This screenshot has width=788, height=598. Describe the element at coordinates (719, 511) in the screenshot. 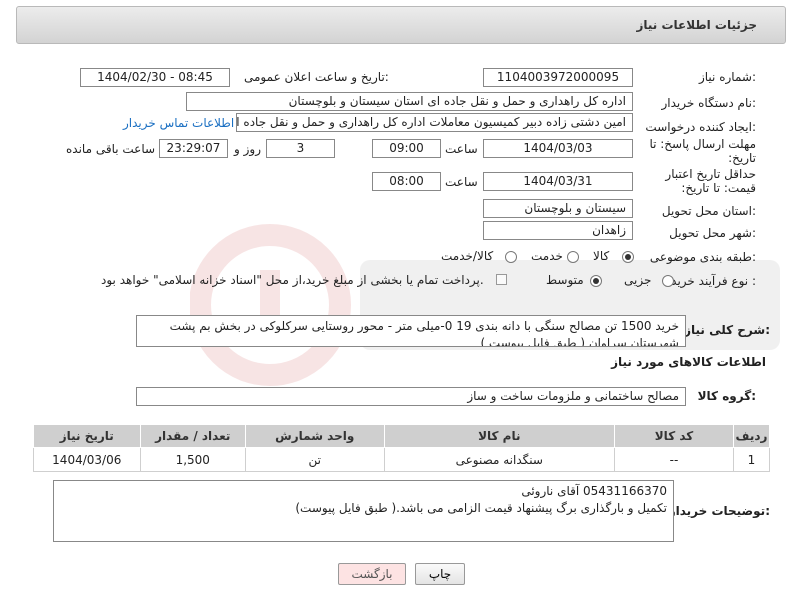

I see `buyer-notes-label: توضیحات خریدار:` at that location.